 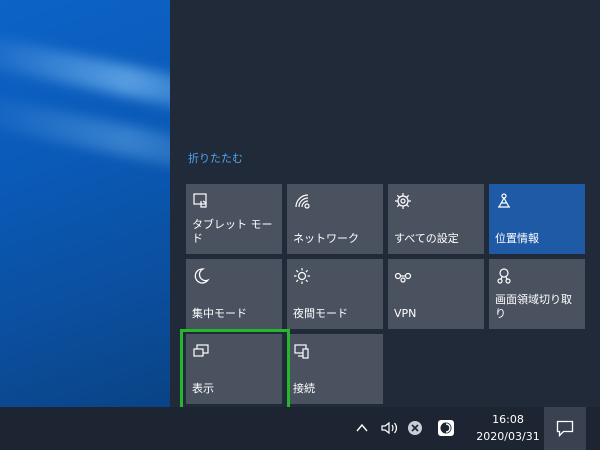 I want to click on notification-button, so click(x=565, y=428).